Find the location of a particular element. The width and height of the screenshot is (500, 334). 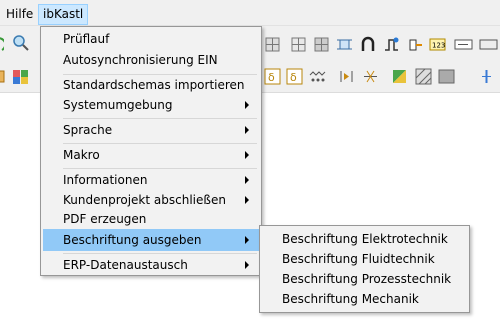

menu-item-informationen: Informationen is located at coordinates (151, 180).